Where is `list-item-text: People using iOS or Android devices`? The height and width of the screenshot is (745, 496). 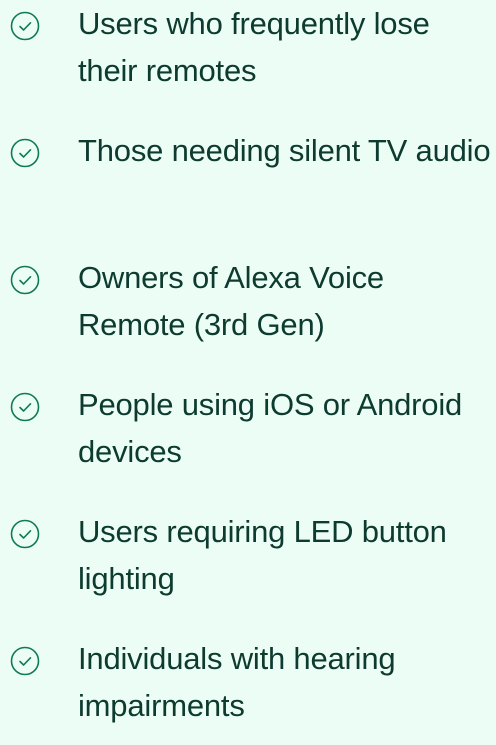
list-item-text: People using iOS or Android devices is located at coordinates (270, 428).